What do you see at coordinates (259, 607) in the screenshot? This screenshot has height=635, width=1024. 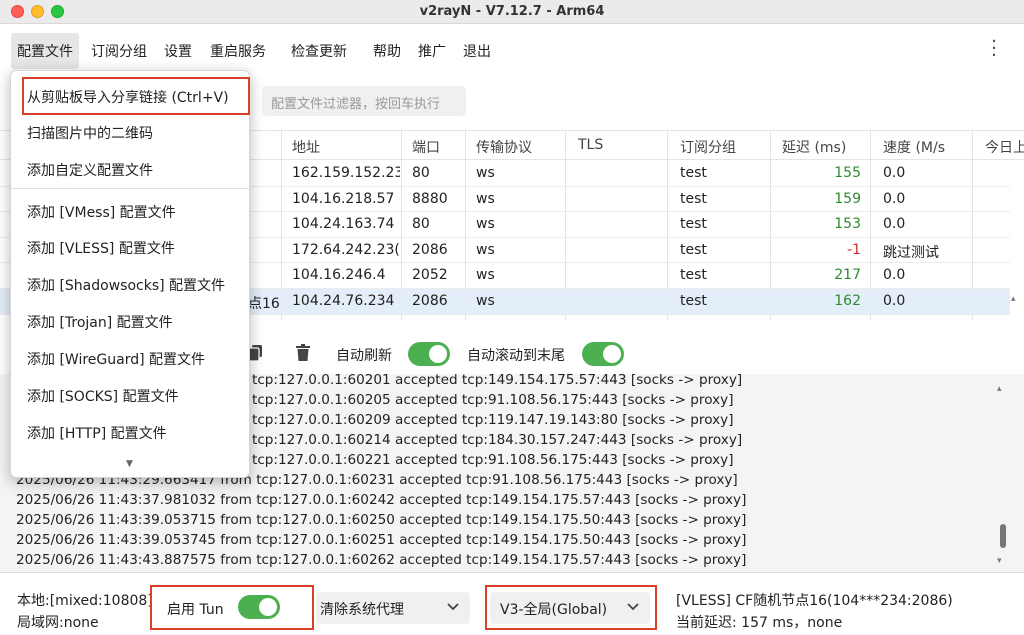 I see `tun-toggle` at bounding box center [259, 607].